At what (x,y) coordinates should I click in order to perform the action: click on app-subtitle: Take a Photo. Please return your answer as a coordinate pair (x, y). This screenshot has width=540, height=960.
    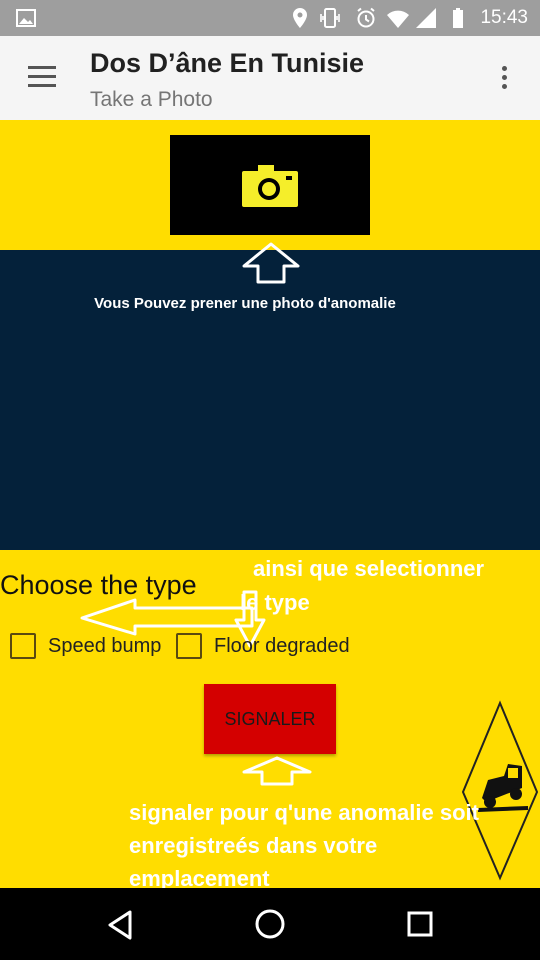
    Looking at the image, I should click on (151, 99).